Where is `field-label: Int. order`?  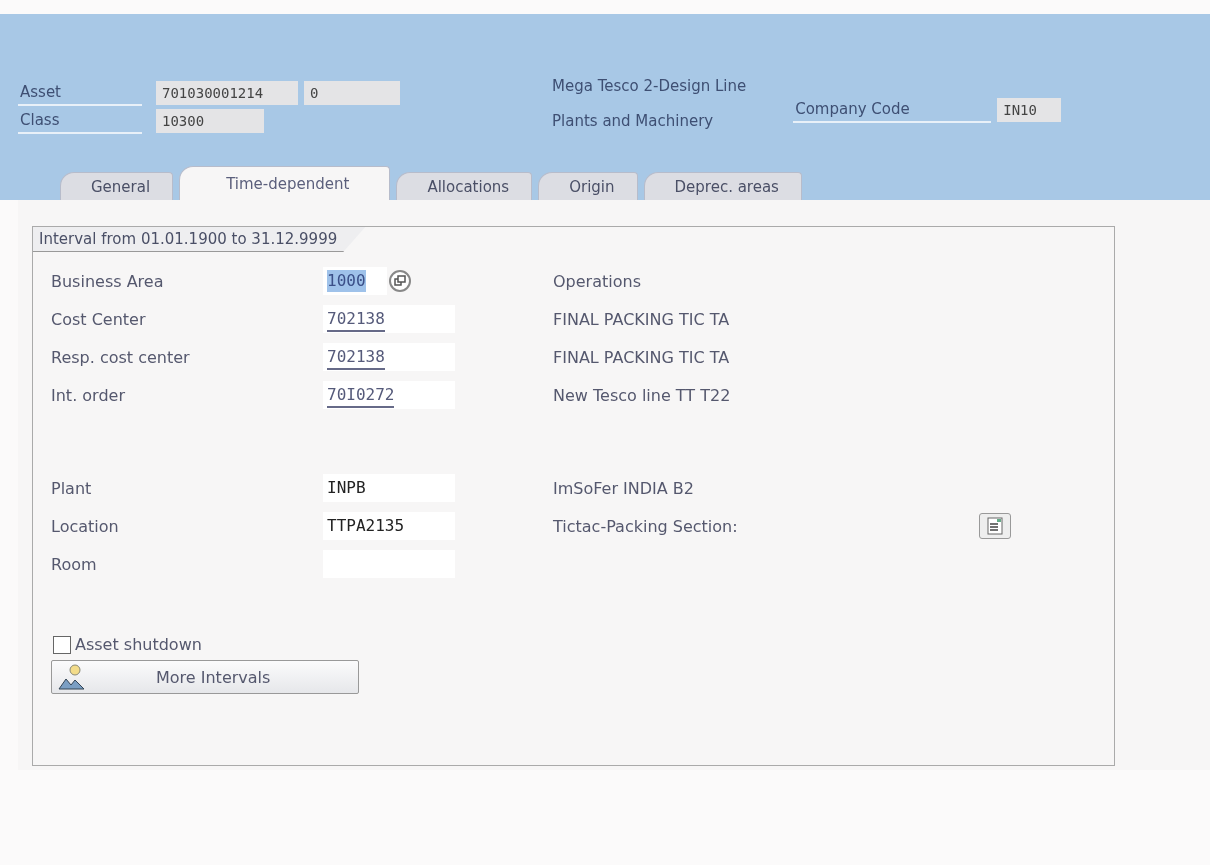 field-label: Int. order is located at coordinates (88, 395).